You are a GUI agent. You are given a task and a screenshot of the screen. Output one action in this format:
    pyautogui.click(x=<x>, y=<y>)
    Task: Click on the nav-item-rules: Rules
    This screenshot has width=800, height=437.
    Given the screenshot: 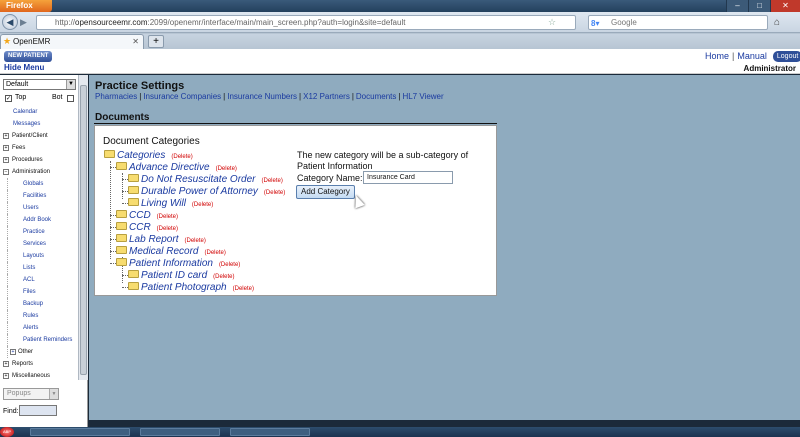 What is the action you would take?
    pyautogui.click(x=42, y=316)
    